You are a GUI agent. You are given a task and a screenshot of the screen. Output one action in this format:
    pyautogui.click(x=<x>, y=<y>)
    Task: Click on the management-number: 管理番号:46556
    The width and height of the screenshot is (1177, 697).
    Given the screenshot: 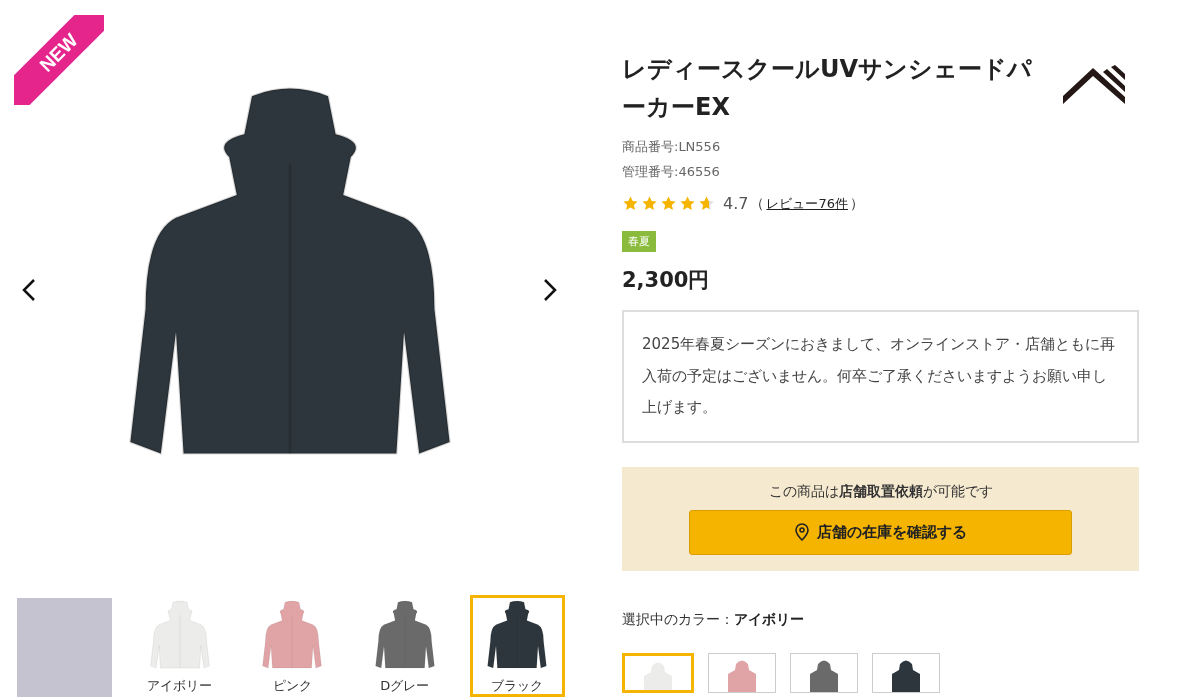 What is the action you would take?
    pyautogui.click(x=671, y=172)
    